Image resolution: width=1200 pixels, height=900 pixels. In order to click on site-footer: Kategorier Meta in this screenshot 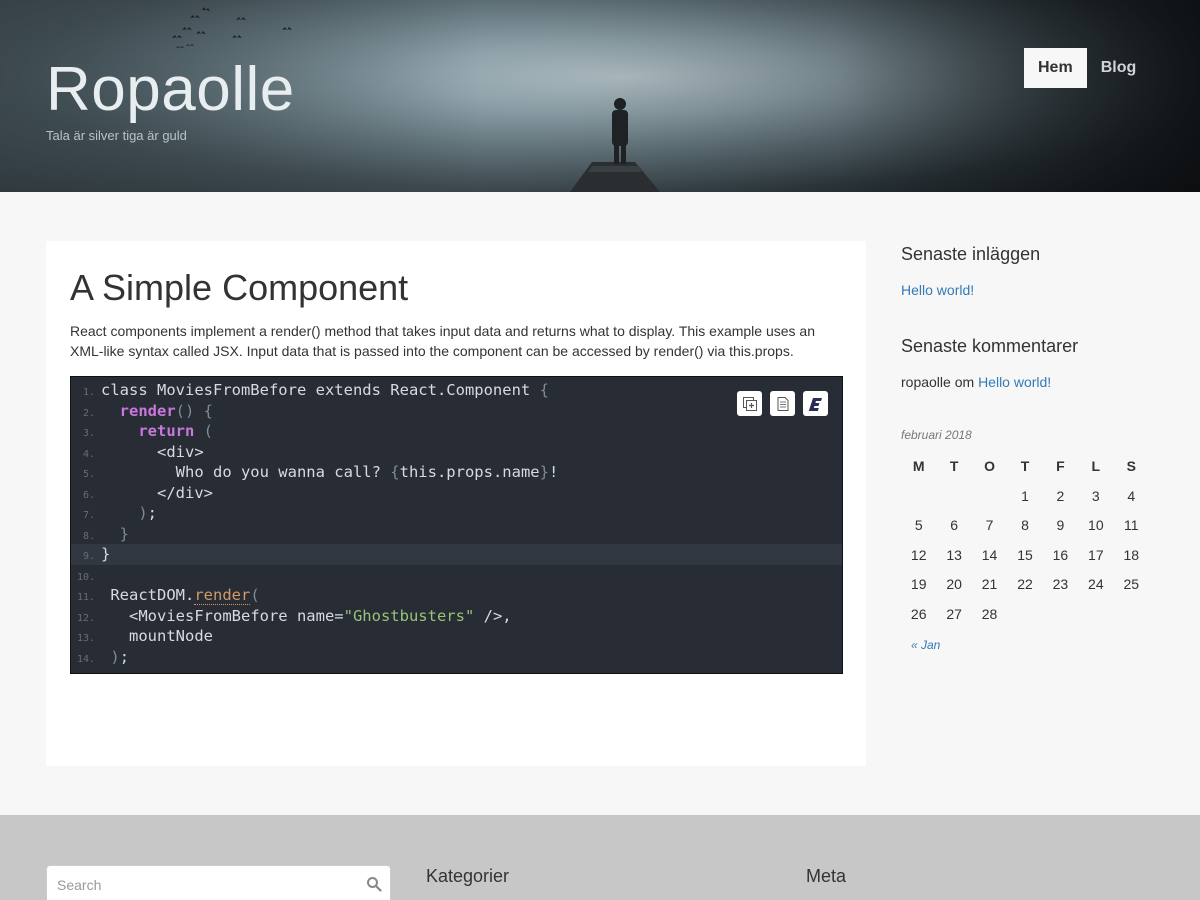, I will do `click(600, 857)`.